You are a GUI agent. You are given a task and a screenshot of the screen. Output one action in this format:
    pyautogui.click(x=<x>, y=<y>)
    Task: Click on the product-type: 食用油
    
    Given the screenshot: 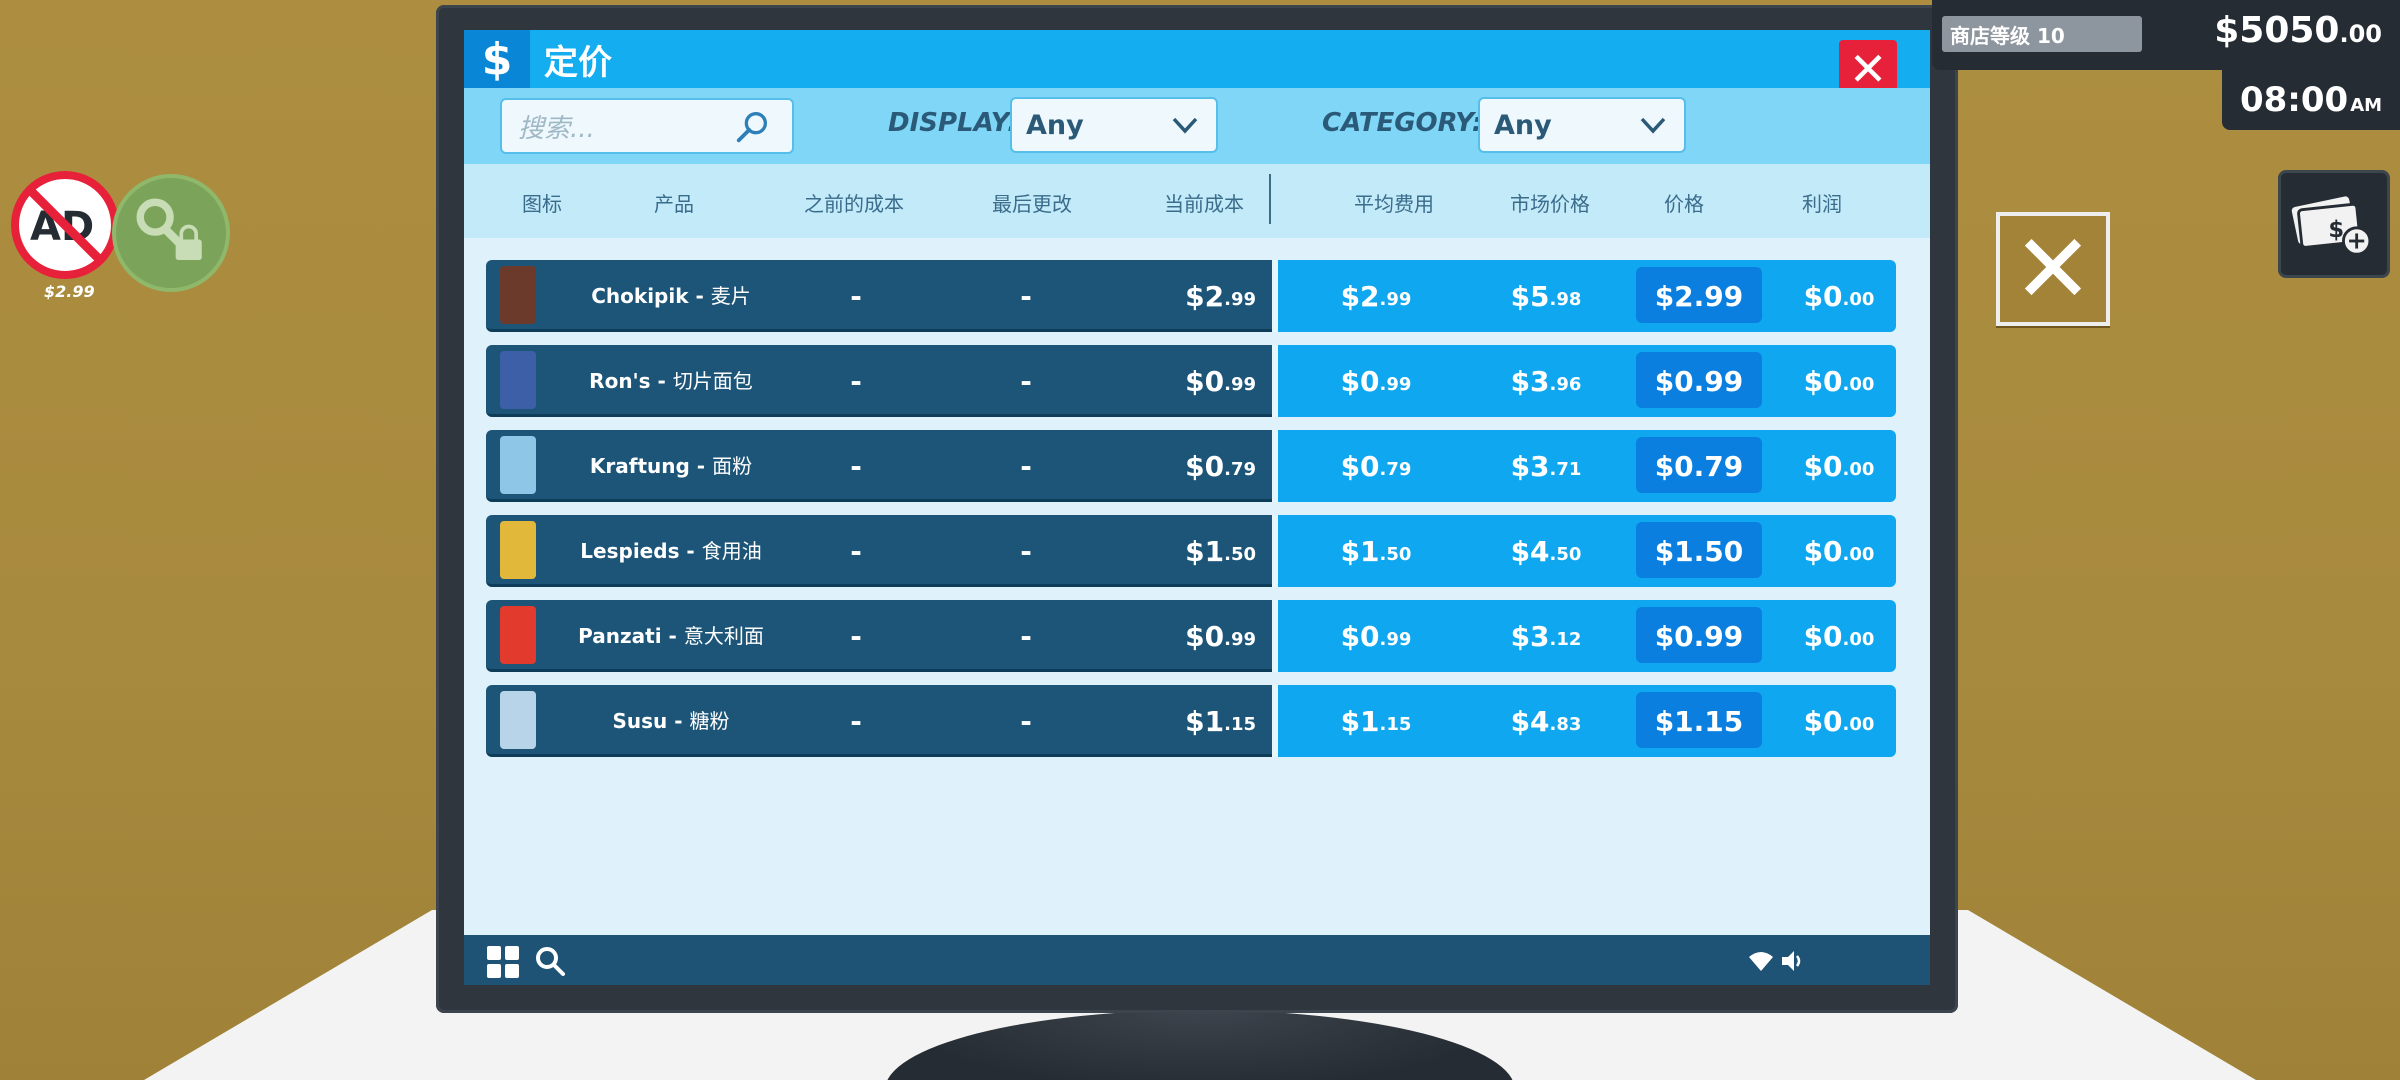 What is the action you would take?
    pyautogui.click(x=731, y=551)
    